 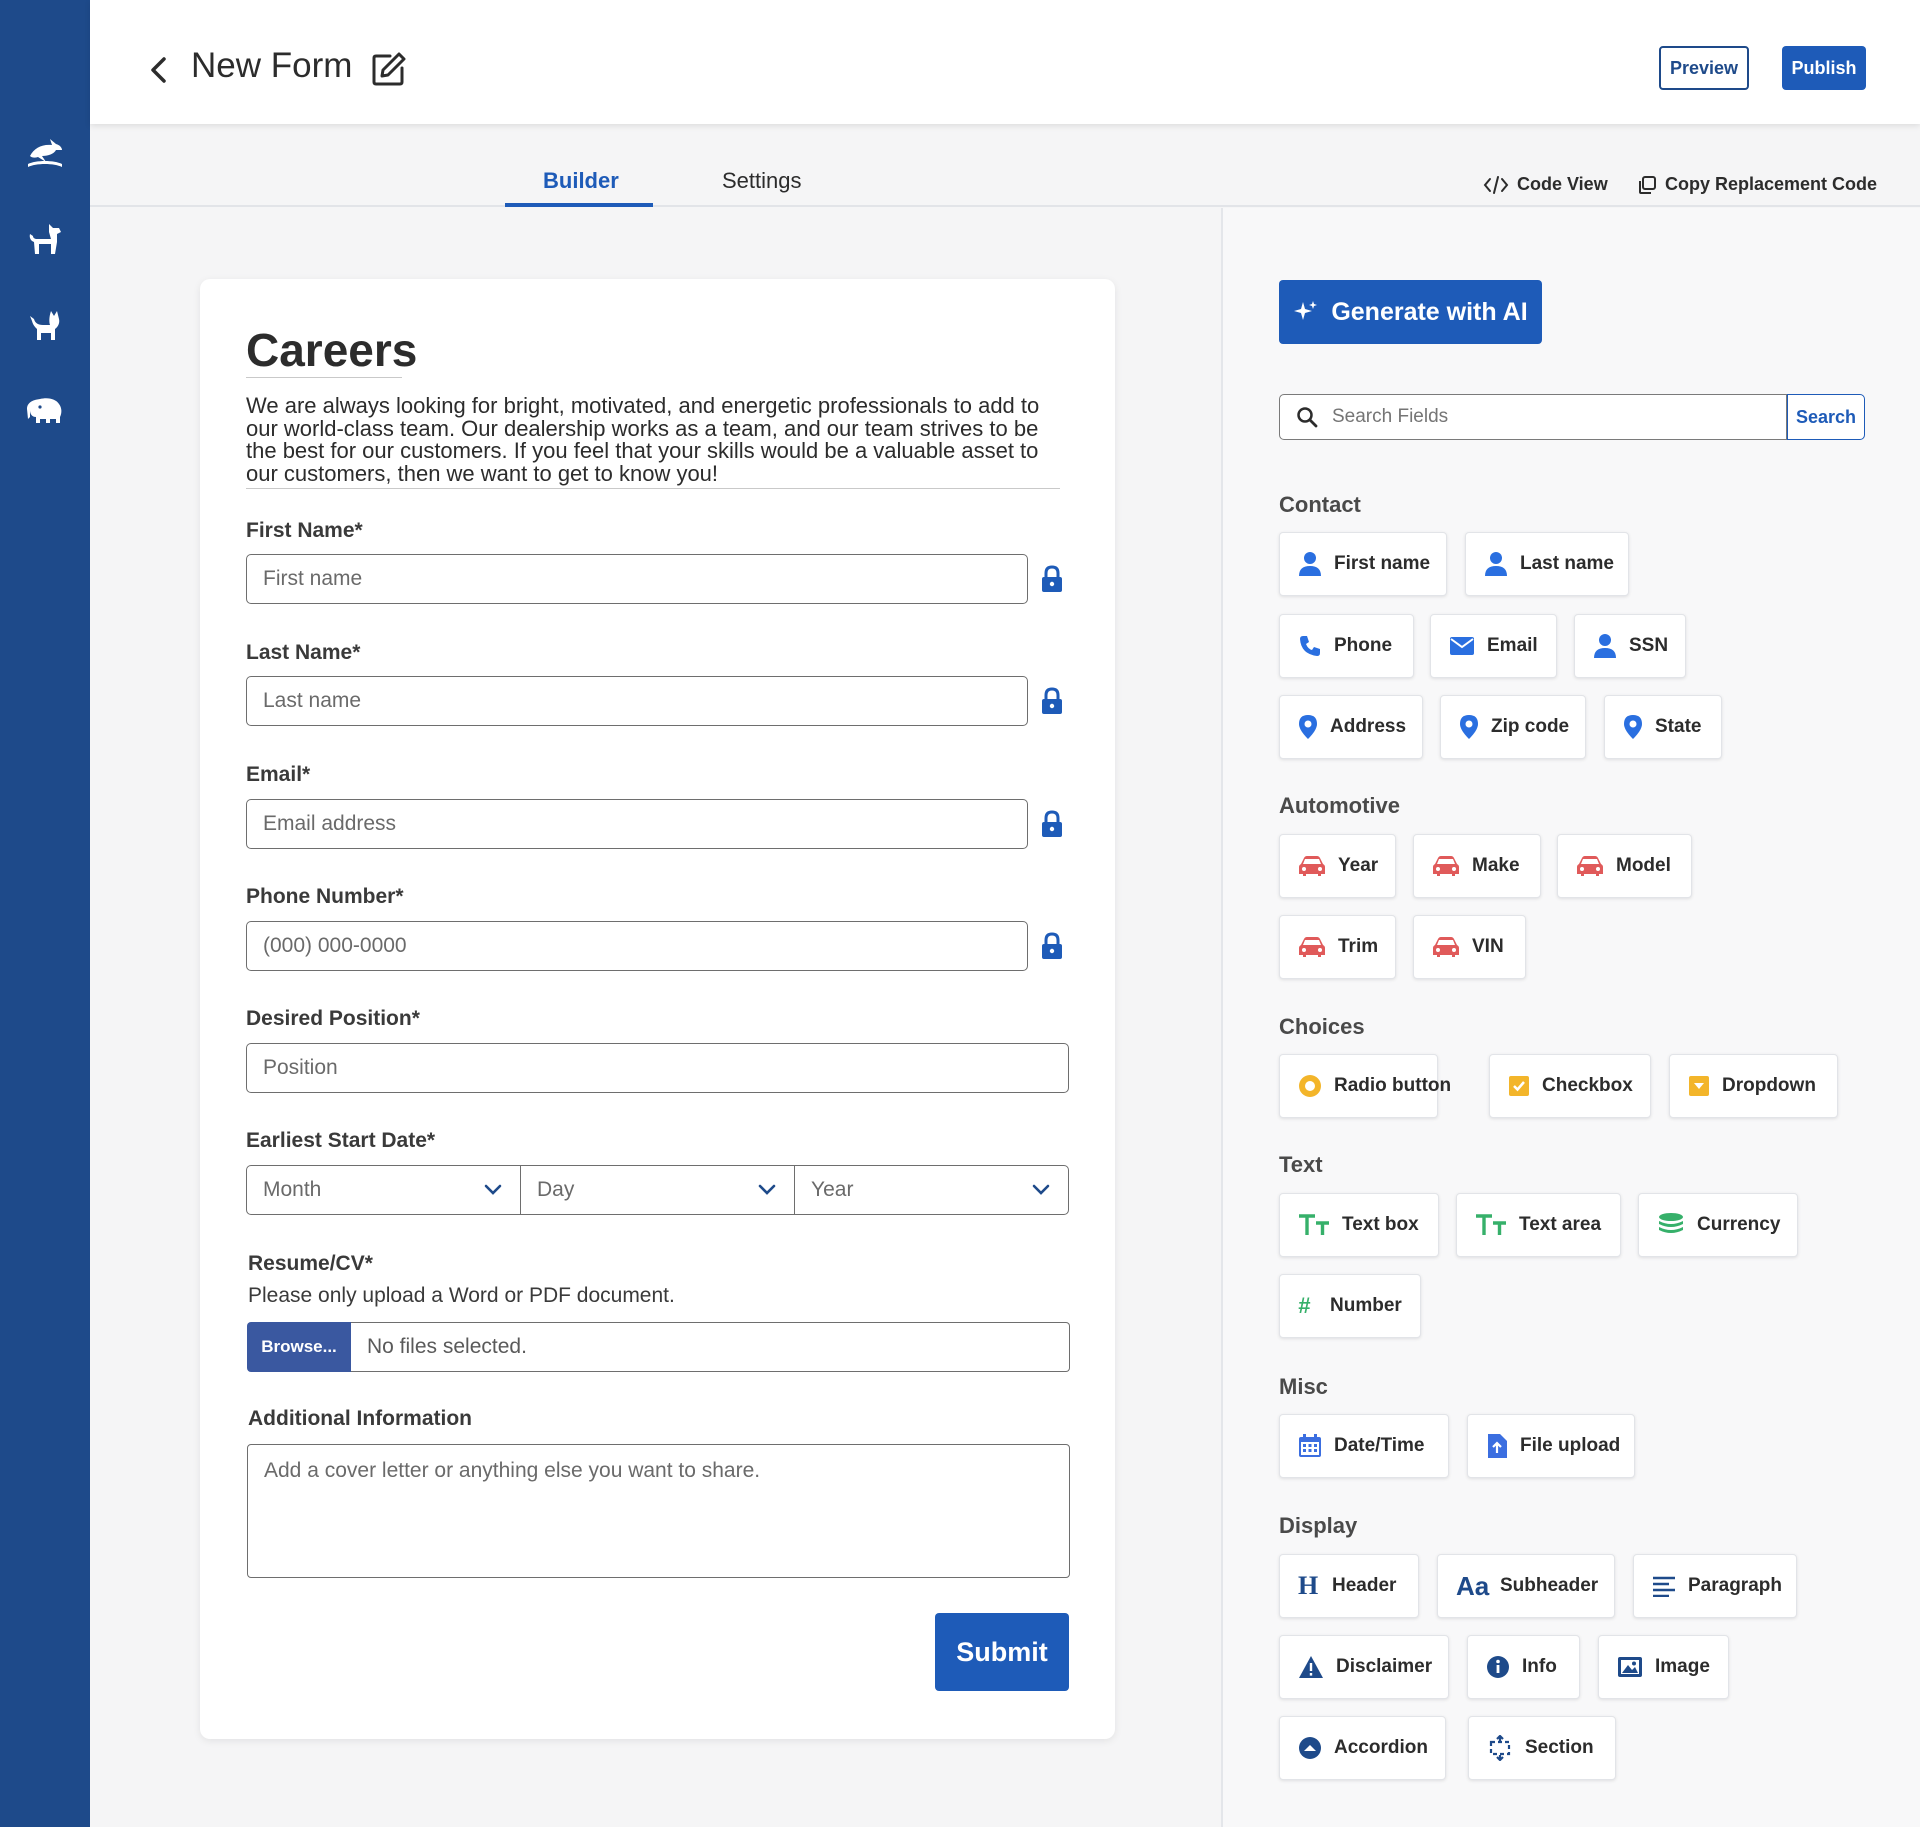 I want to click on search-button: Search, so click(x=1826, y=417).